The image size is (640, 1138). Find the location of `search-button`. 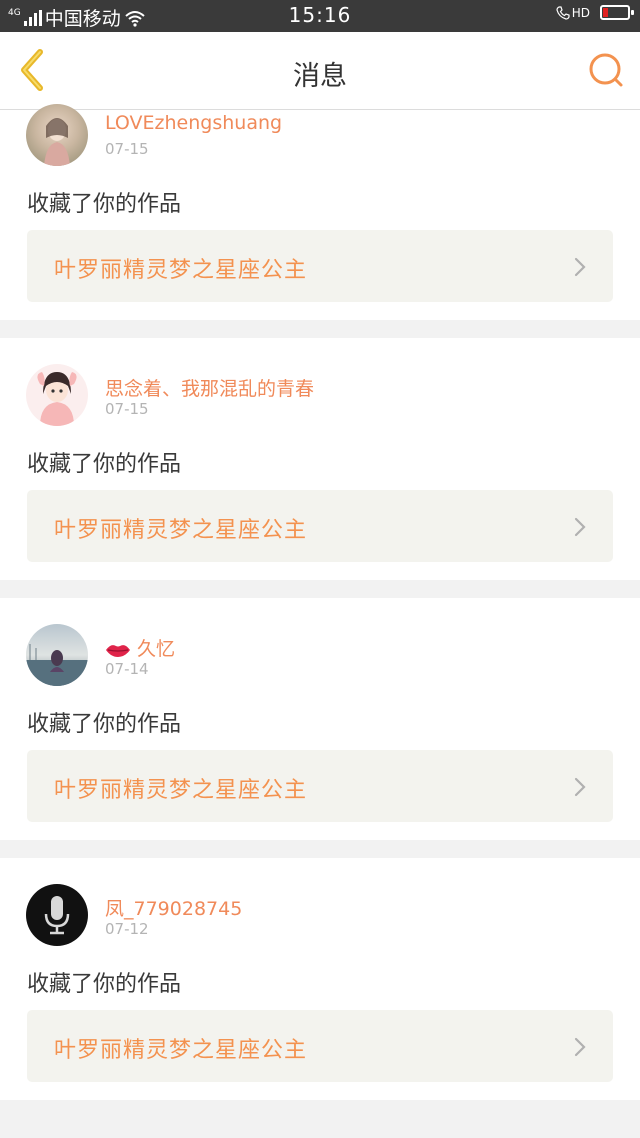

search-button is located at coordinates (606, 70).